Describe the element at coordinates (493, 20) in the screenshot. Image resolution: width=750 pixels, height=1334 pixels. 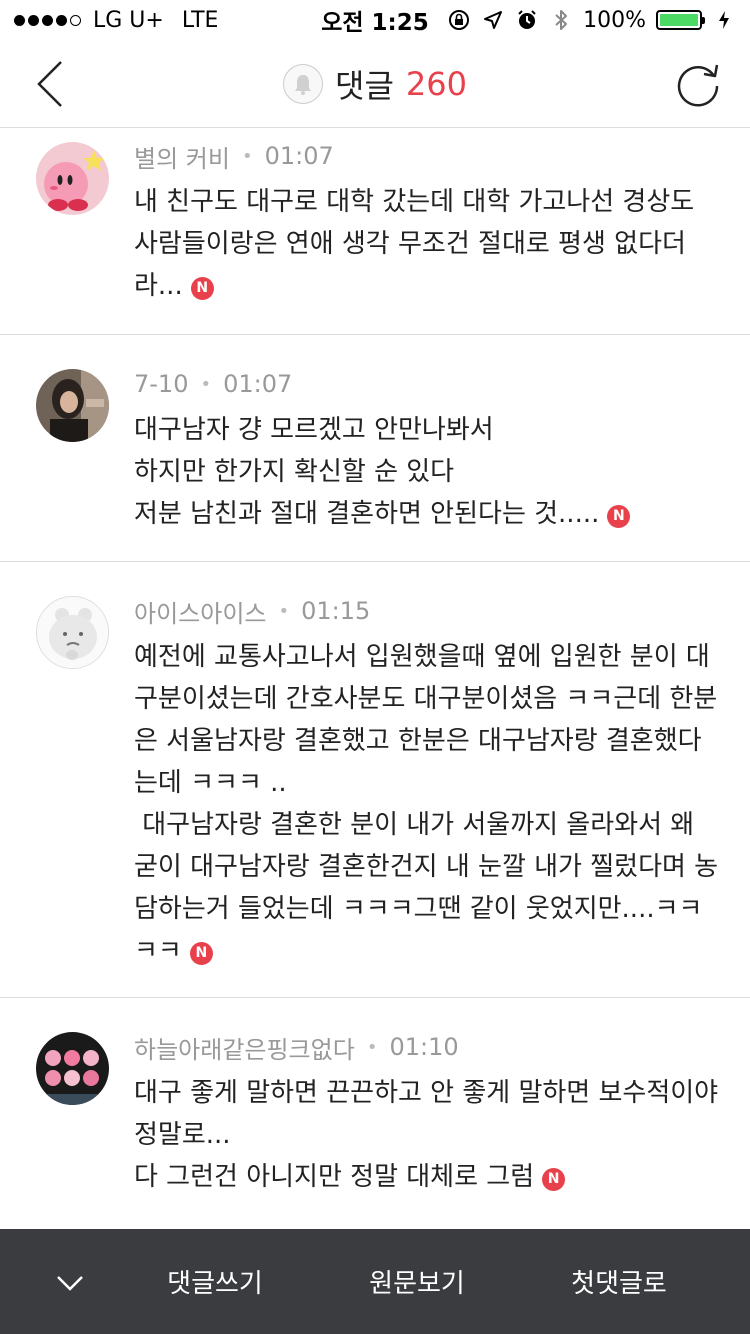
I see `location-icon` at that location.